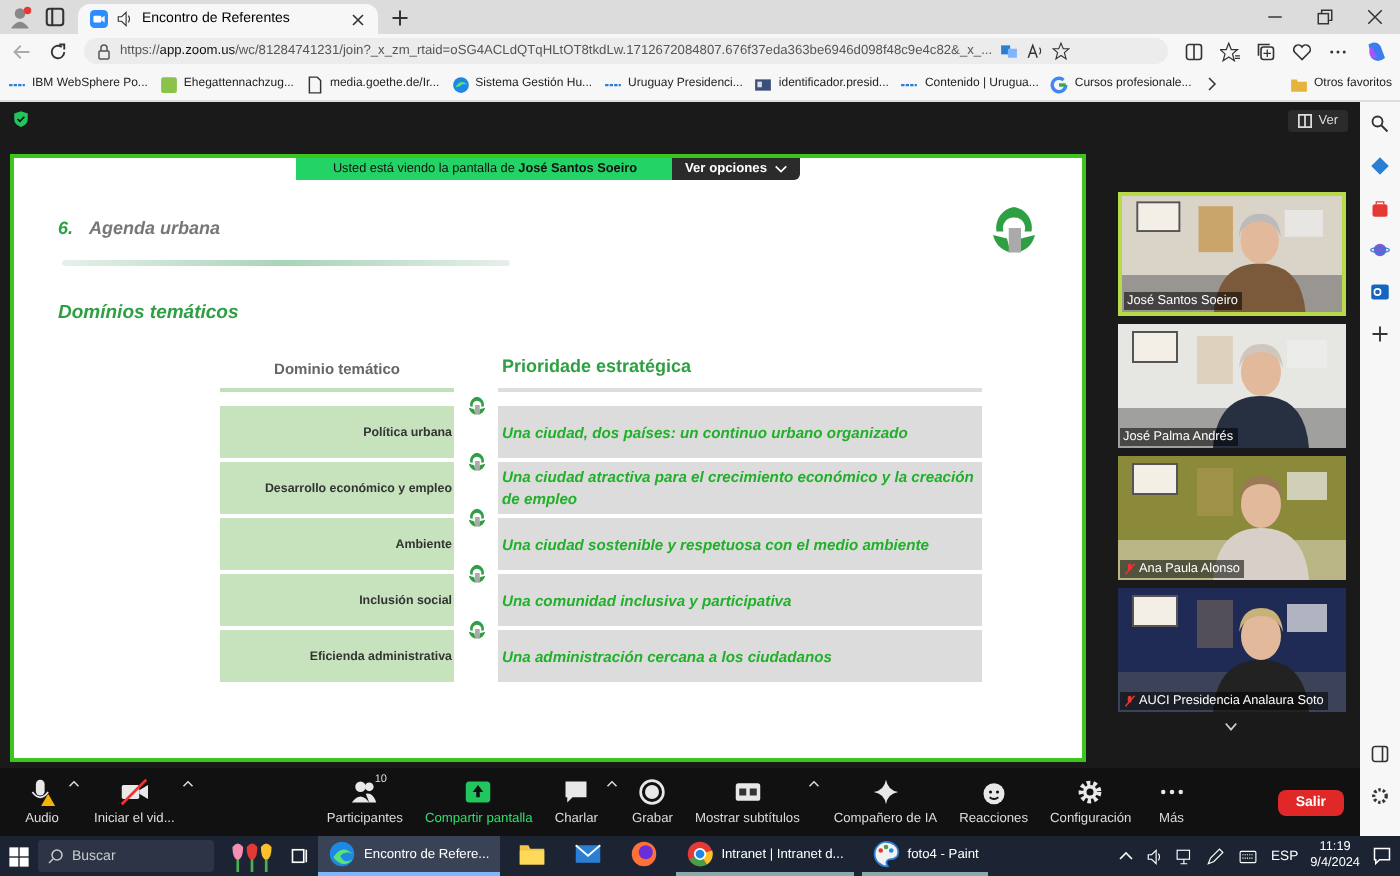  I want to click on slide-title: Agenda urbana, so click(155, 228).